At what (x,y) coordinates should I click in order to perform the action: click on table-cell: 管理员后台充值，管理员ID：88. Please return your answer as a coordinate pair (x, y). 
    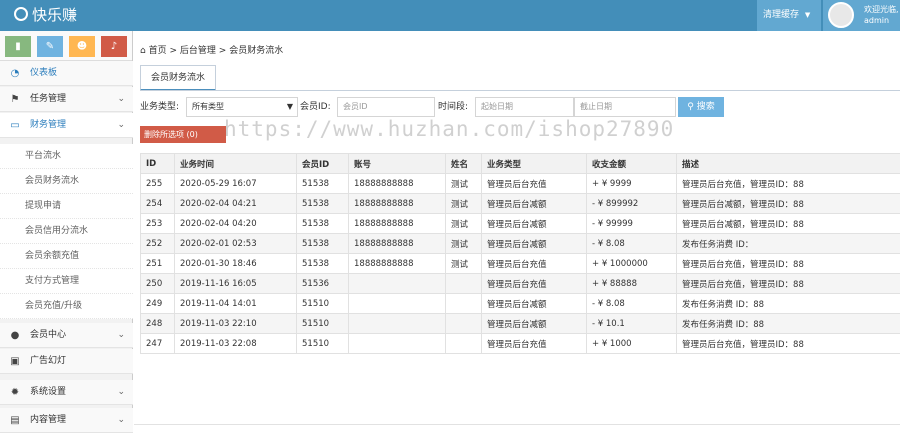
    Looking at the image, I should click on (788, 183).